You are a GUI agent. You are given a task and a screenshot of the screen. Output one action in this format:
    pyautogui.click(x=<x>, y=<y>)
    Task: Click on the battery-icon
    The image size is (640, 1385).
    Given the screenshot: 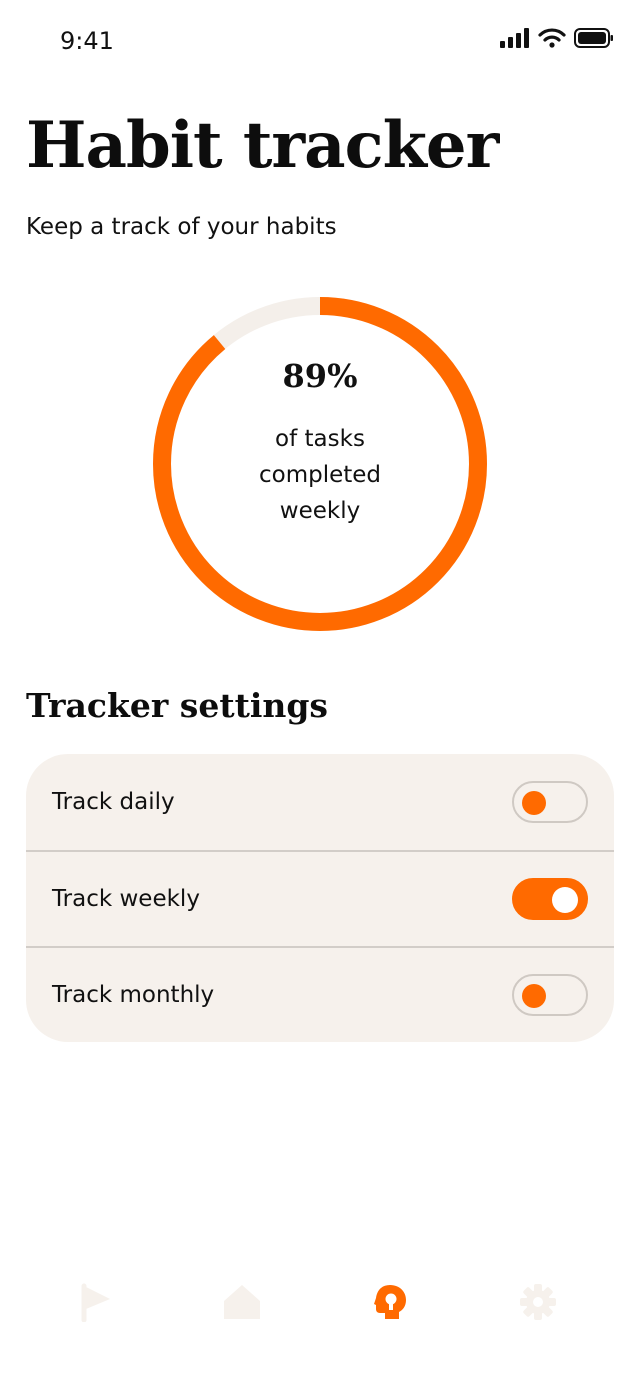 What is the action you would take?
    pyautogui.click(x=594, y=38)
    